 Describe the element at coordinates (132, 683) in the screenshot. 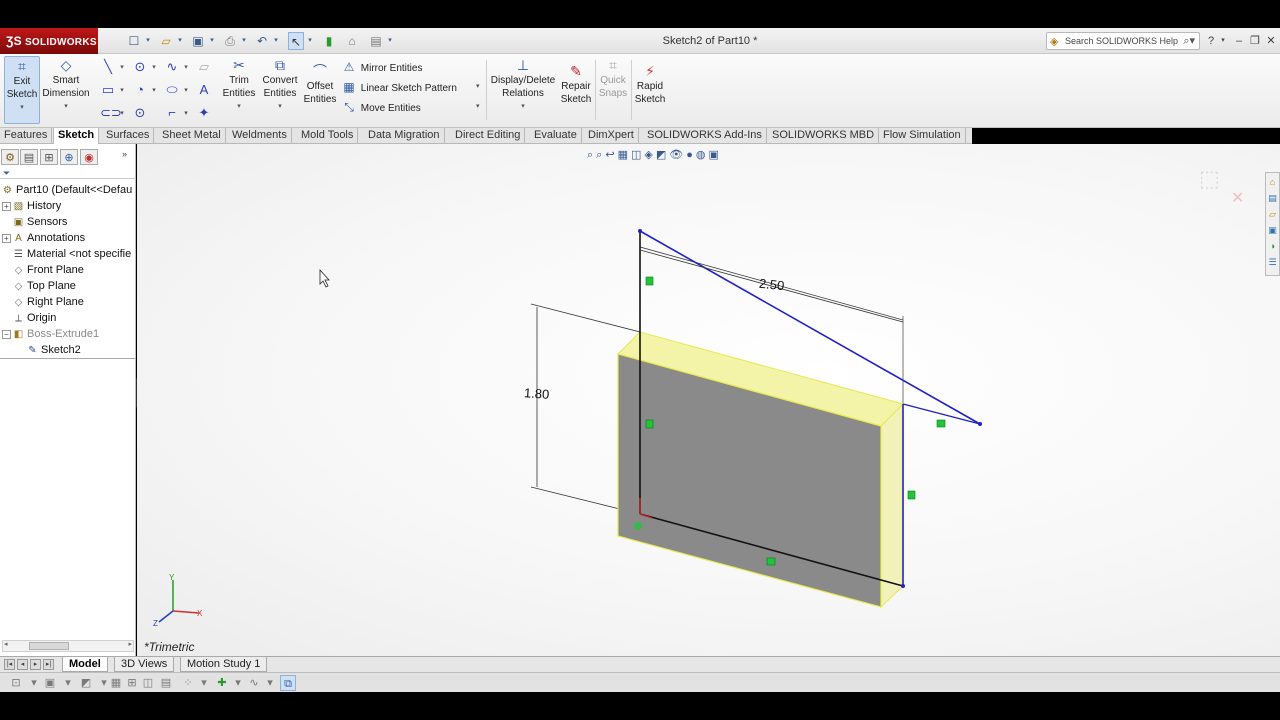

I see `filter-vertices-icon: ⊞` at that location.